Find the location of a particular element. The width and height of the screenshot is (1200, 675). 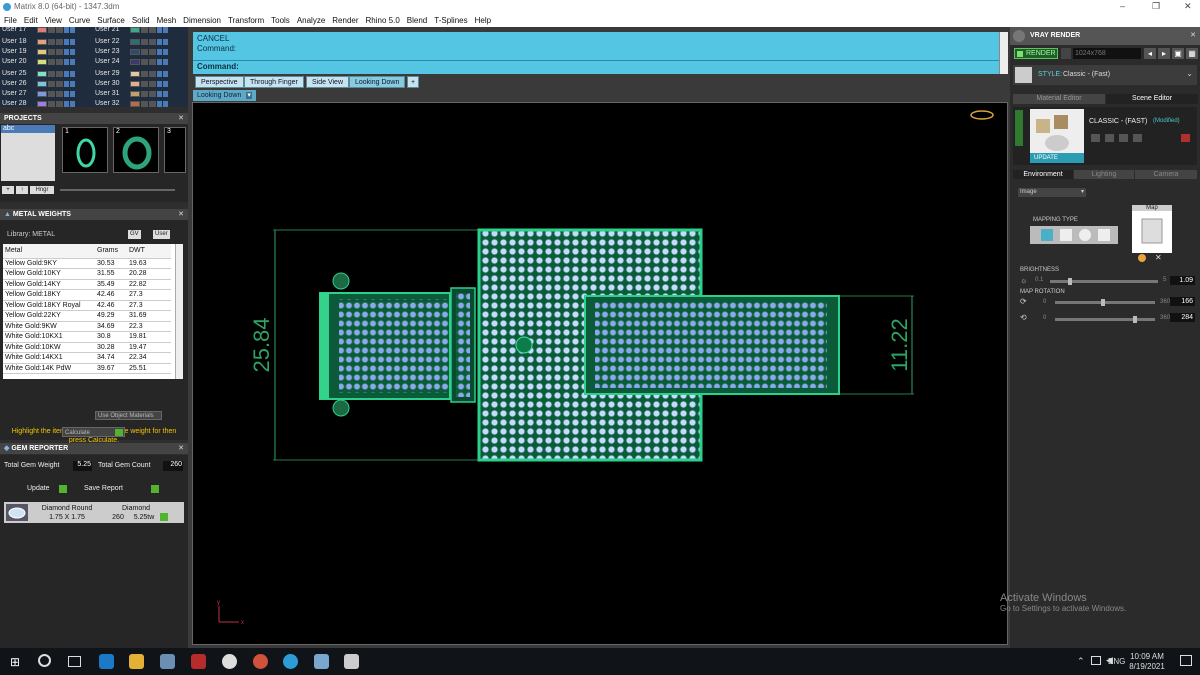

save-report-go-icon is located at coordinates (155, 489).